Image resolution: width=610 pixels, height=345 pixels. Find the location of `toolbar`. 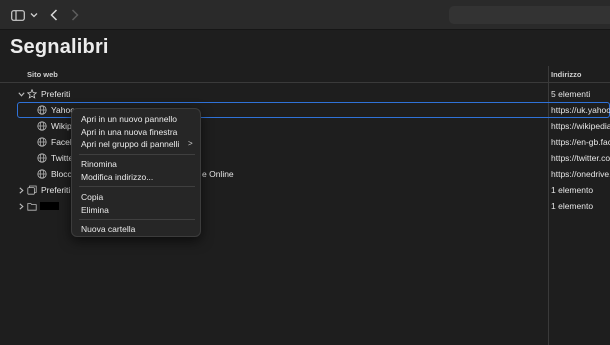

toolbar is located at coordinates (305, 15).